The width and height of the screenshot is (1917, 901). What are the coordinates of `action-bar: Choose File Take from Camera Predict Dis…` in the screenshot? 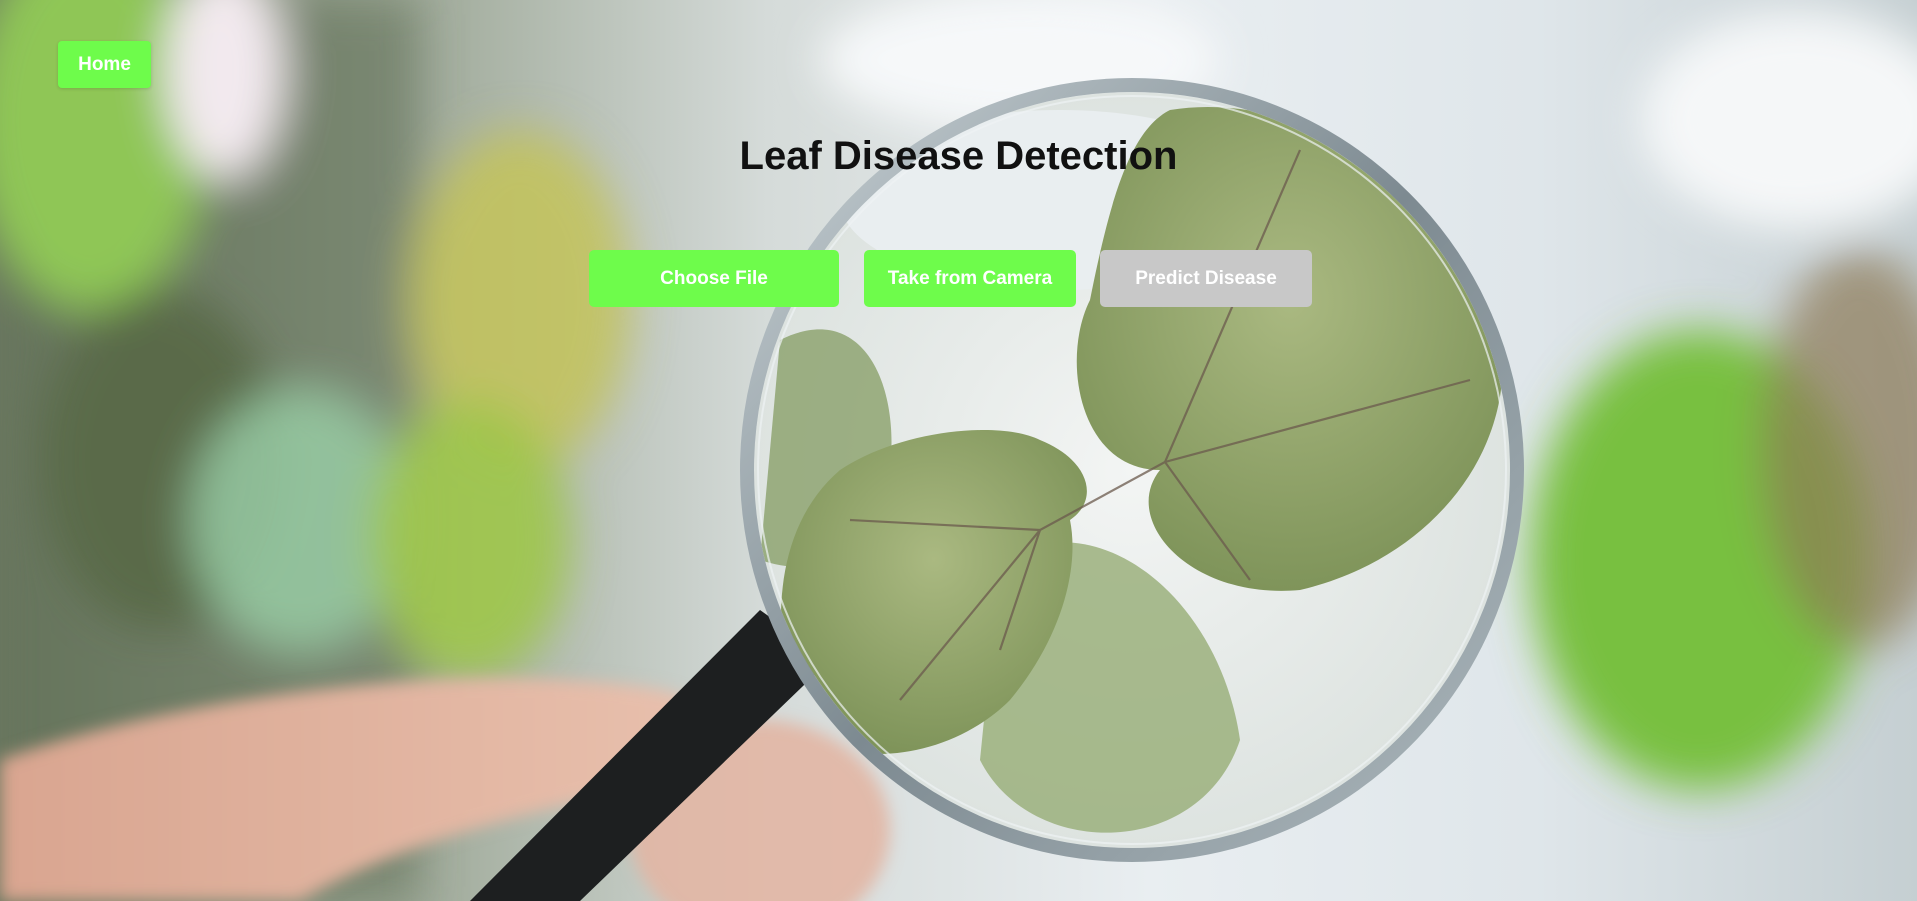 It's located at (950, 278).